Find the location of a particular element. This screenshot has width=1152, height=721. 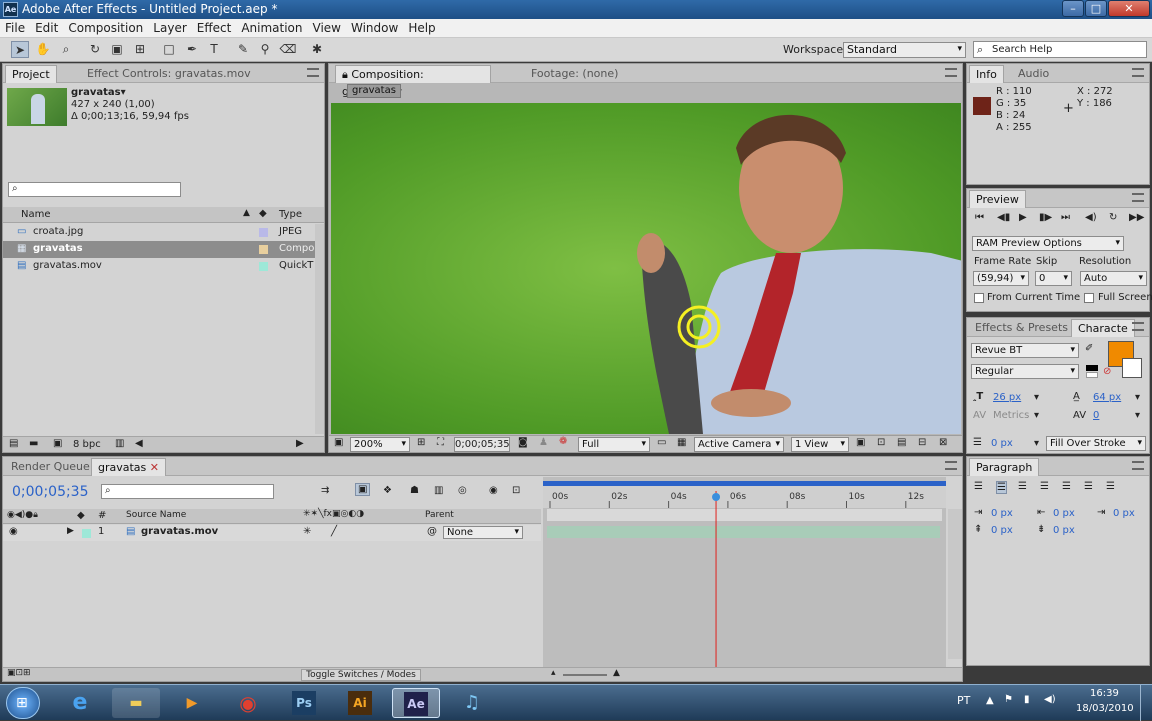

selection-tool-icon: ➤ is located at coordinates (20, 49).